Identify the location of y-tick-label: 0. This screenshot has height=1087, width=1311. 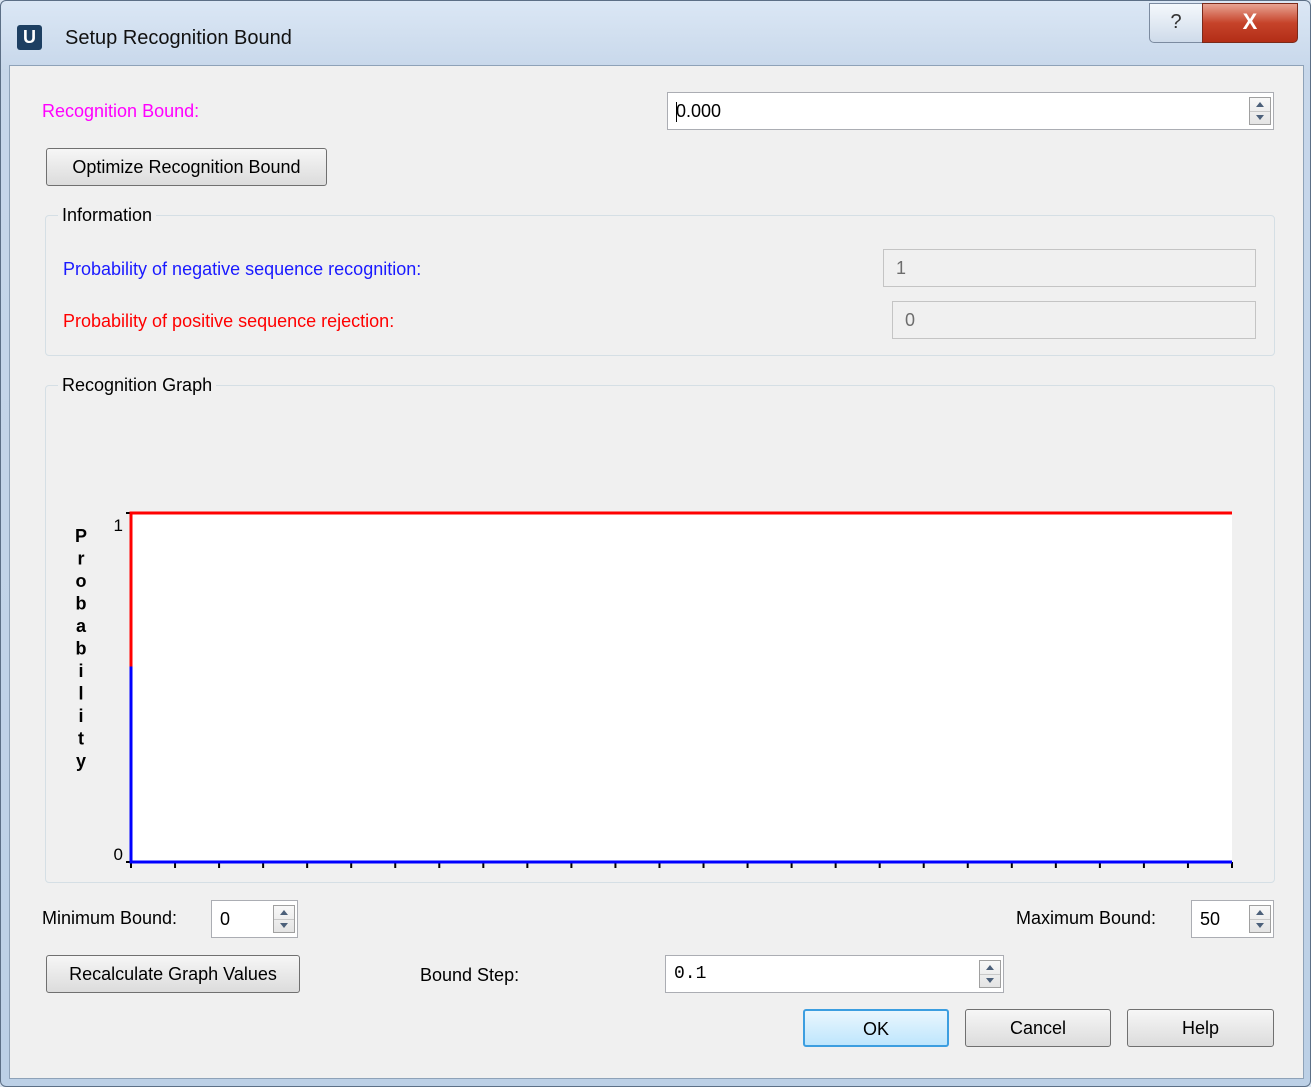
(118, 854).